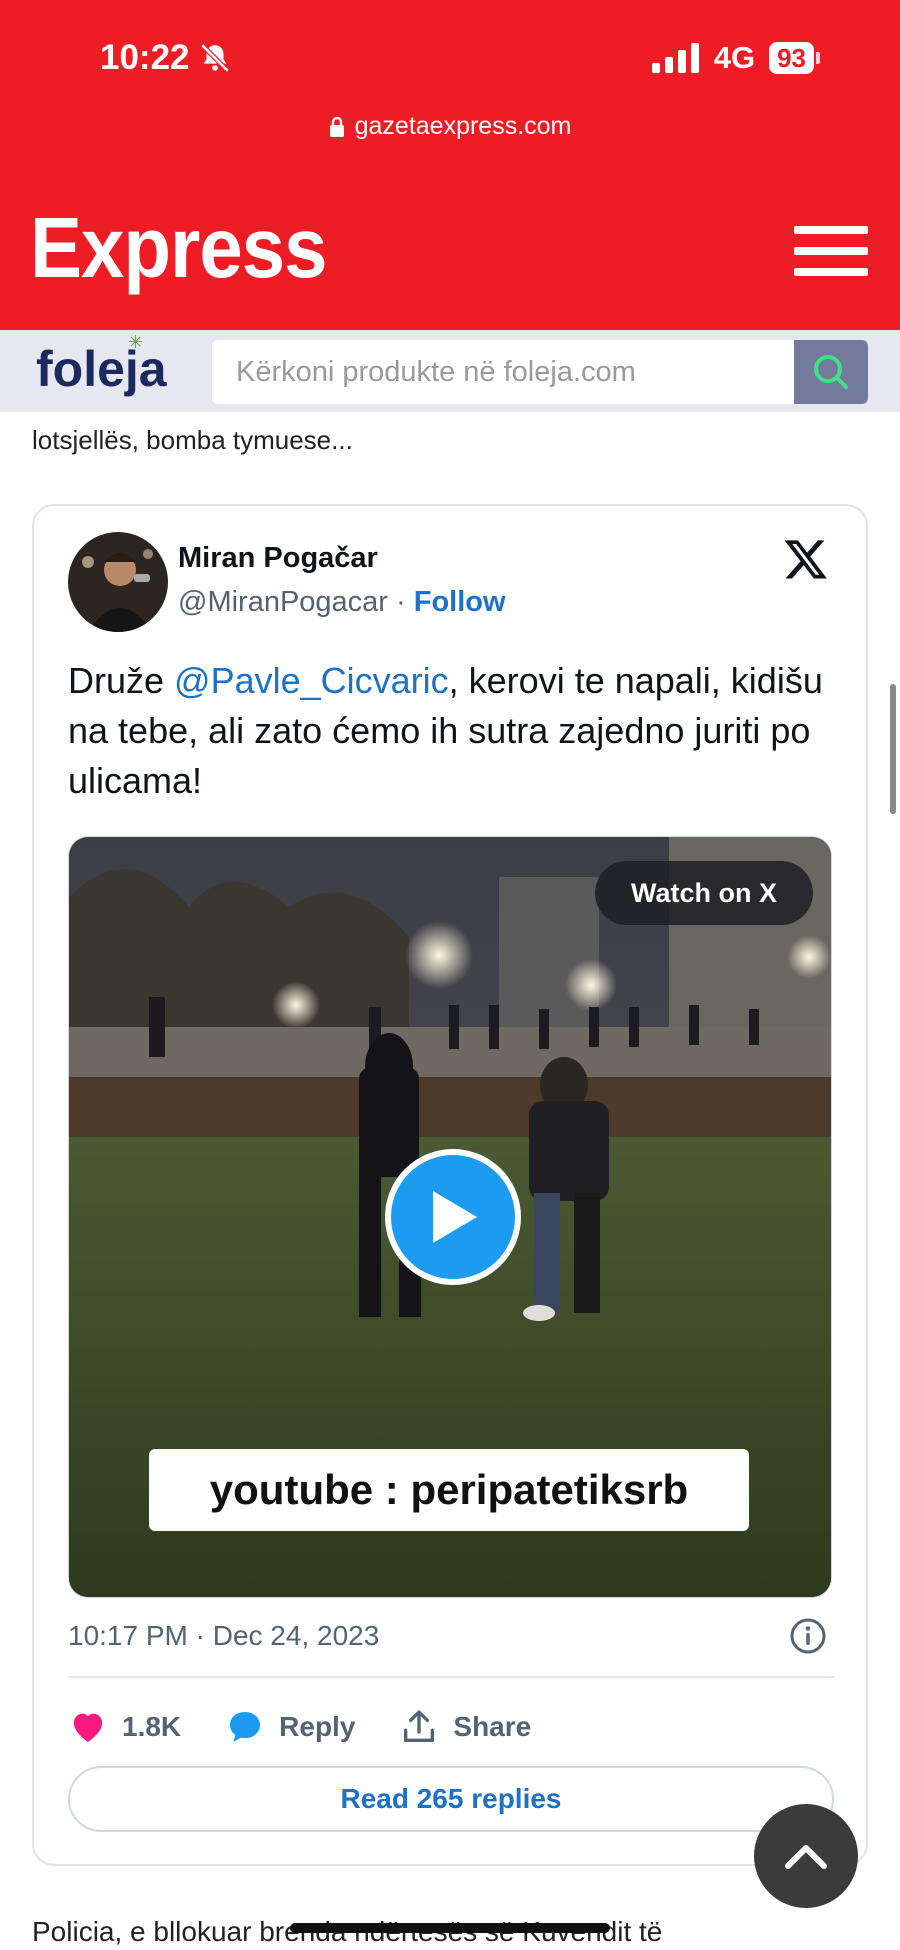  I want to click on tweet-mention-link: @Pavle_Cicvaric, so click(311, 680).